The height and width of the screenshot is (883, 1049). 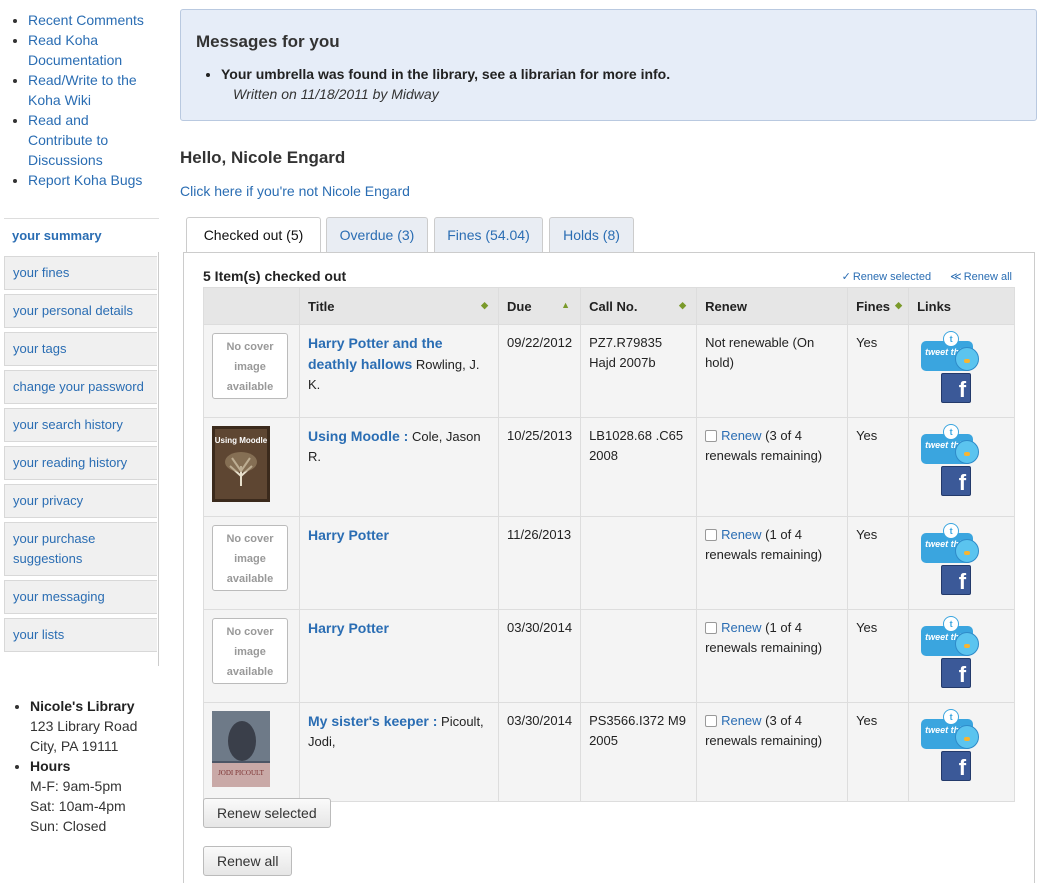 I want to click on menu-reading-history: your reading history, so click(x=80, y=463).